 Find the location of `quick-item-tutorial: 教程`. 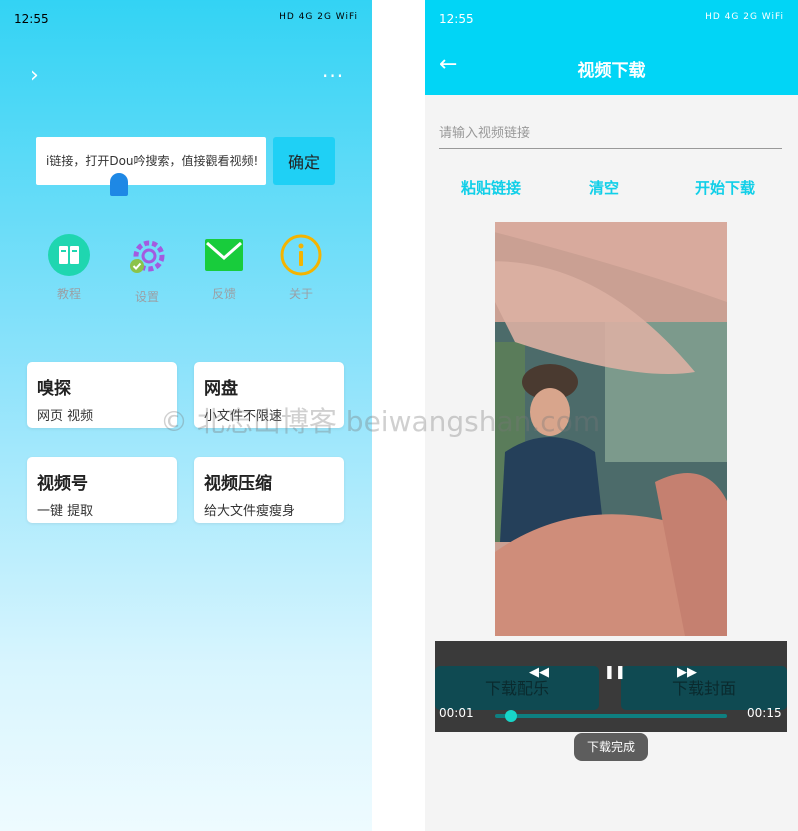

quick-item-tutorial: 教程 is located at coordinates (69, 267).